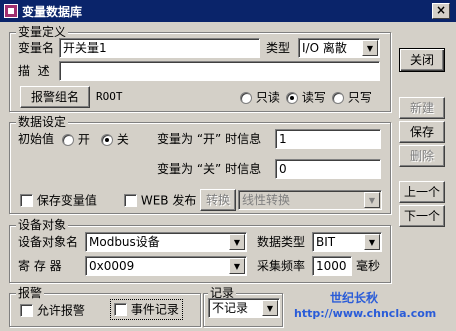  Describe the element at coordinates (354, 298) in the screenshot. I see `watermark-title: 世纪长秋` at that location.